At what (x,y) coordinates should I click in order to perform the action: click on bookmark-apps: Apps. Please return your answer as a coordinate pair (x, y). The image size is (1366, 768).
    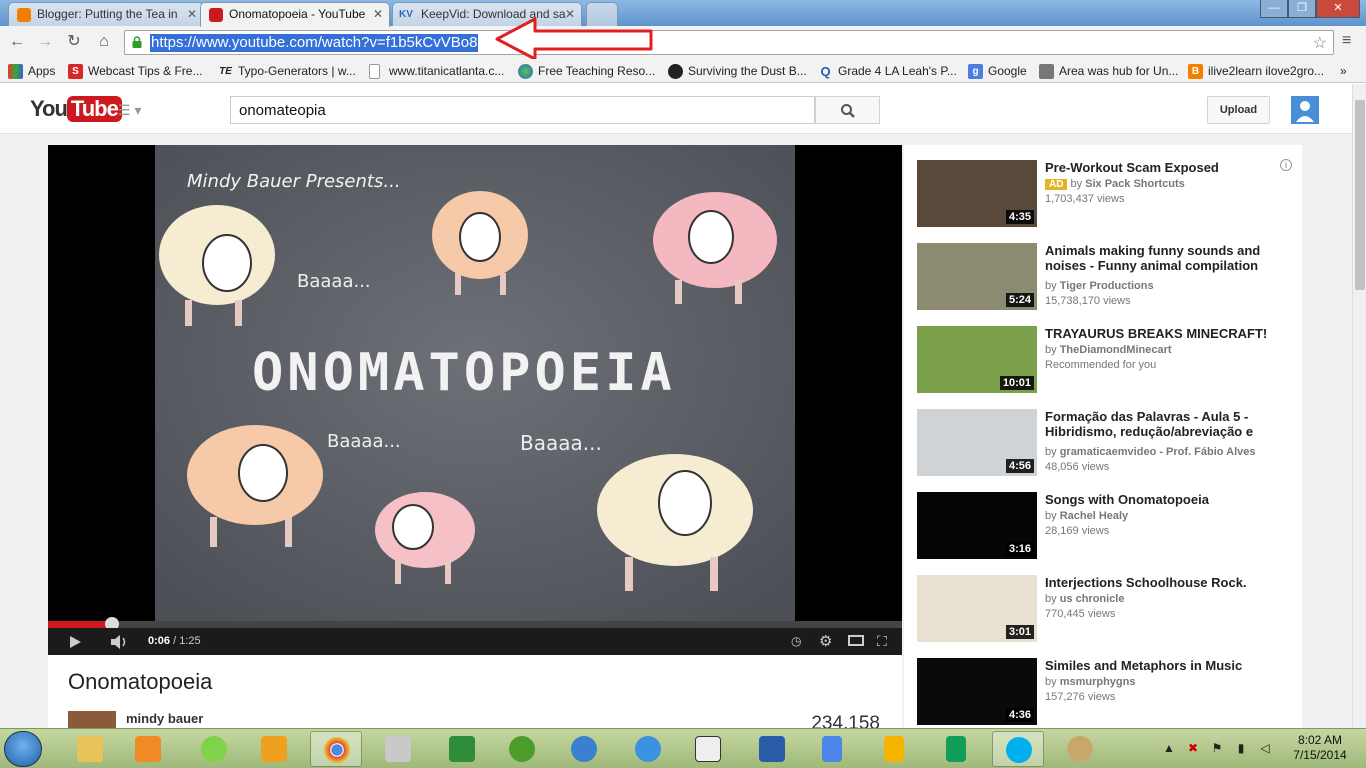
    Looking at the image, I should click on (31, 71).